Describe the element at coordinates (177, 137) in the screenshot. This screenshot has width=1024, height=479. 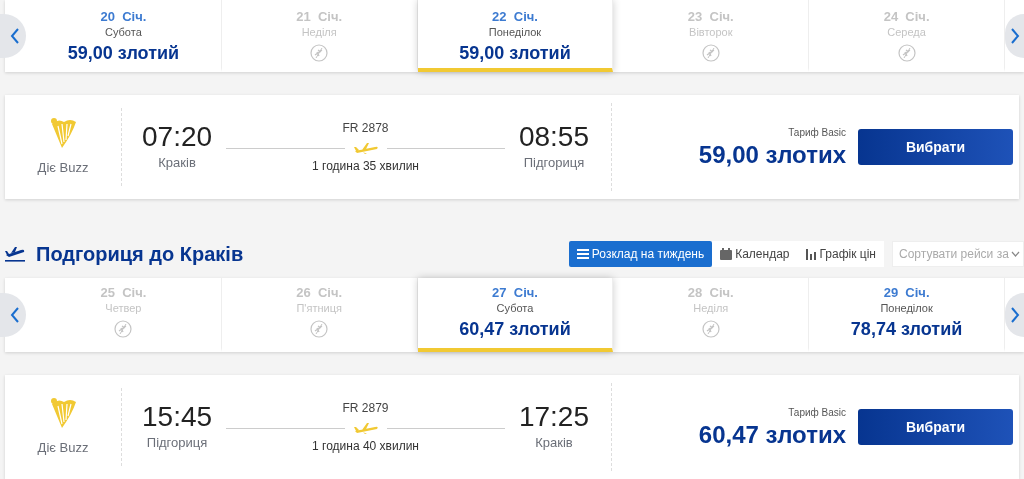
I see `departure-time: 07:20` at that location.